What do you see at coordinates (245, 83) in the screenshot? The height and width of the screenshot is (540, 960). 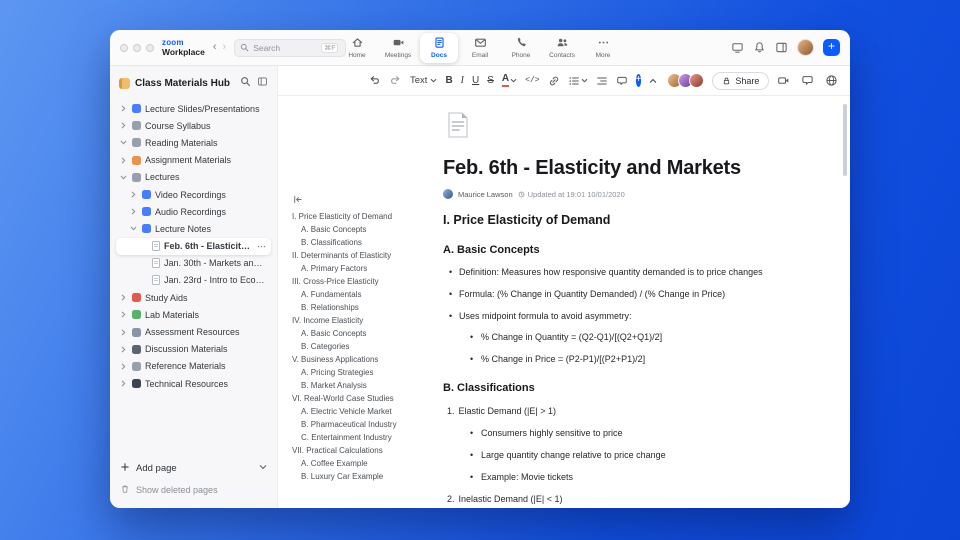 I see `sidebar-search-icon` at bounding box center [245, 83].